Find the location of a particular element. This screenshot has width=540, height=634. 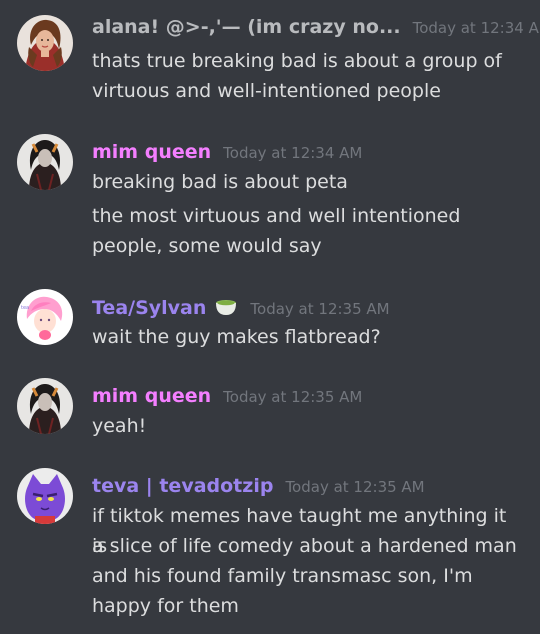

message-text: the most virtuous and well intentioned is located at coordinates (276, 216).